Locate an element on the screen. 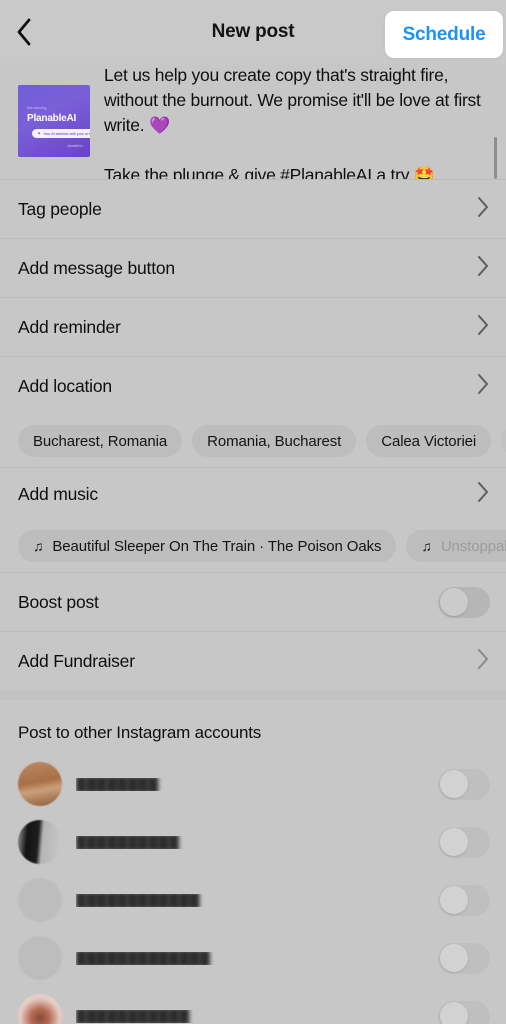 This screenshot has width=506, height=1024. sparkle-icon: ✦ is located at coordinates (39, 133).